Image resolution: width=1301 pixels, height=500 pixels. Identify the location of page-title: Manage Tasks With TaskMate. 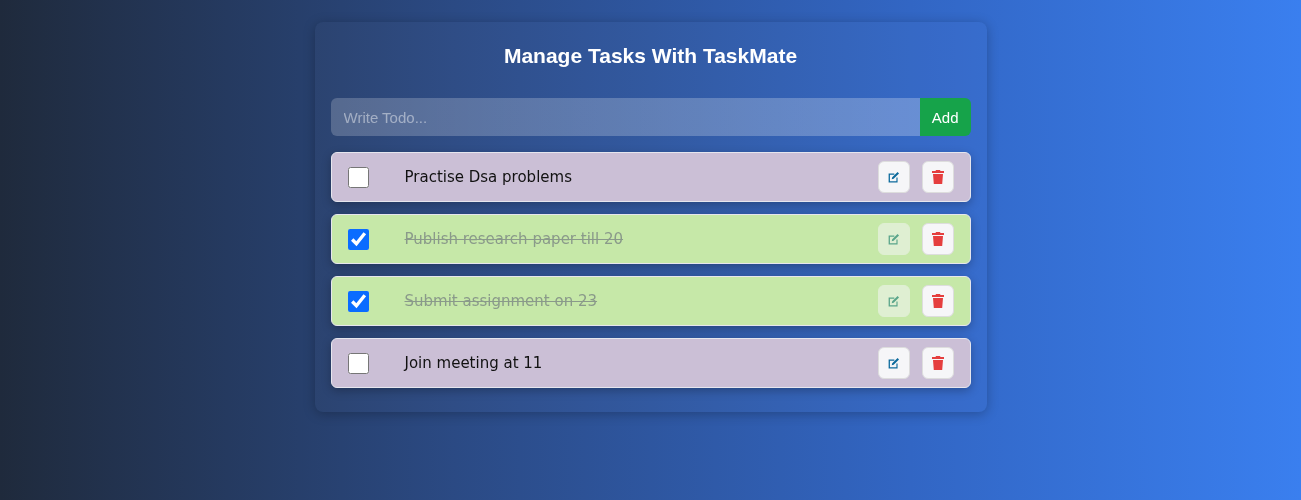
(650, 56).